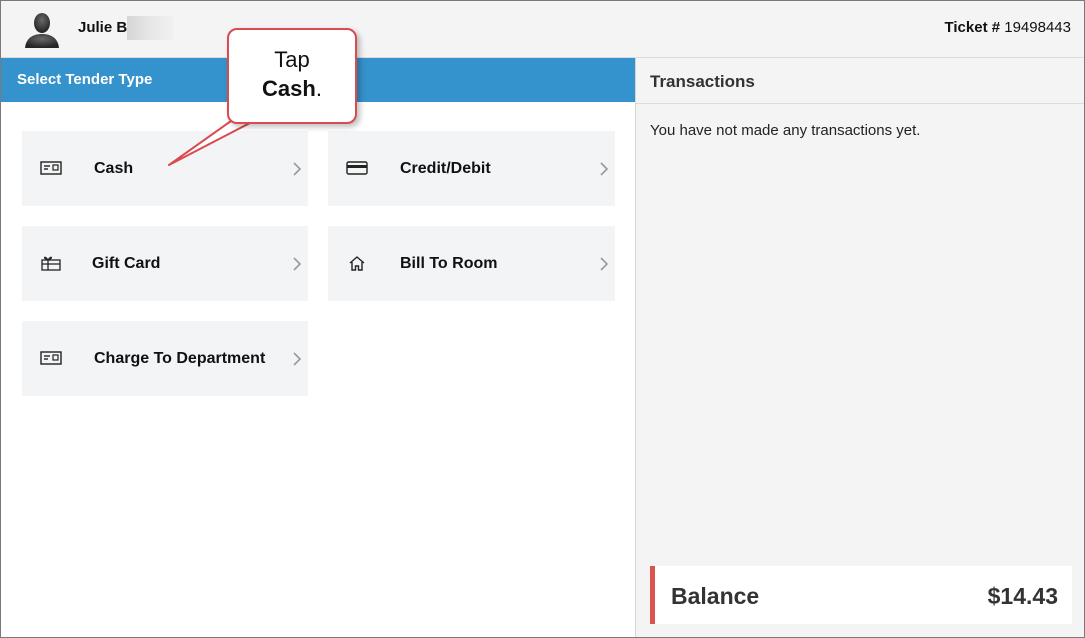  I want to click on tender-cash-label: Cash, so click(114, 168).